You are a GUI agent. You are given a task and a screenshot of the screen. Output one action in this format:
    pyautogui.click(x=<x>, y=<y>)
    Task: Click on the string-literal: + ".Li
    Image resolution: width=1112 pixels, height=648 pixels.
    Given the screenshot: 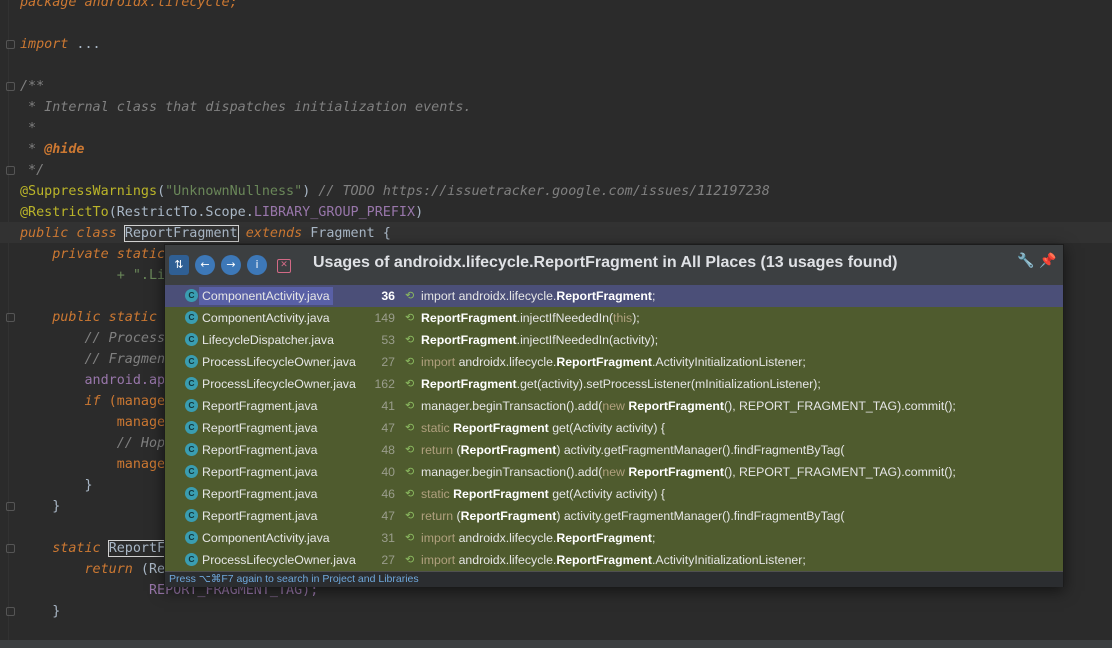 What is the action you would take?
    pyautogui.click(x=93, y=275)
    